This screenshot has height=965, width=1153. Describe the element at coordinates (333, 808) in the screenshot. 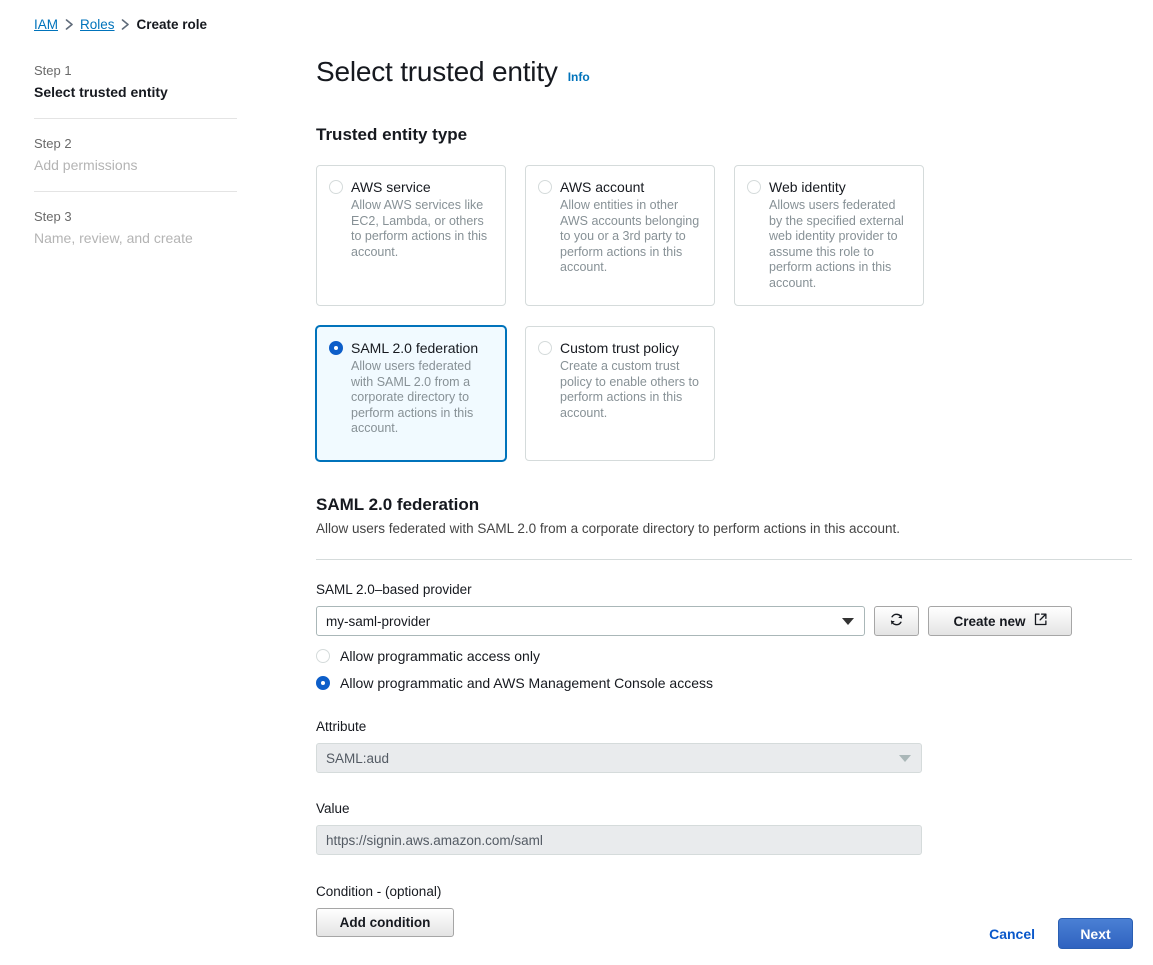

I see `value-field-label: Value` at that location.